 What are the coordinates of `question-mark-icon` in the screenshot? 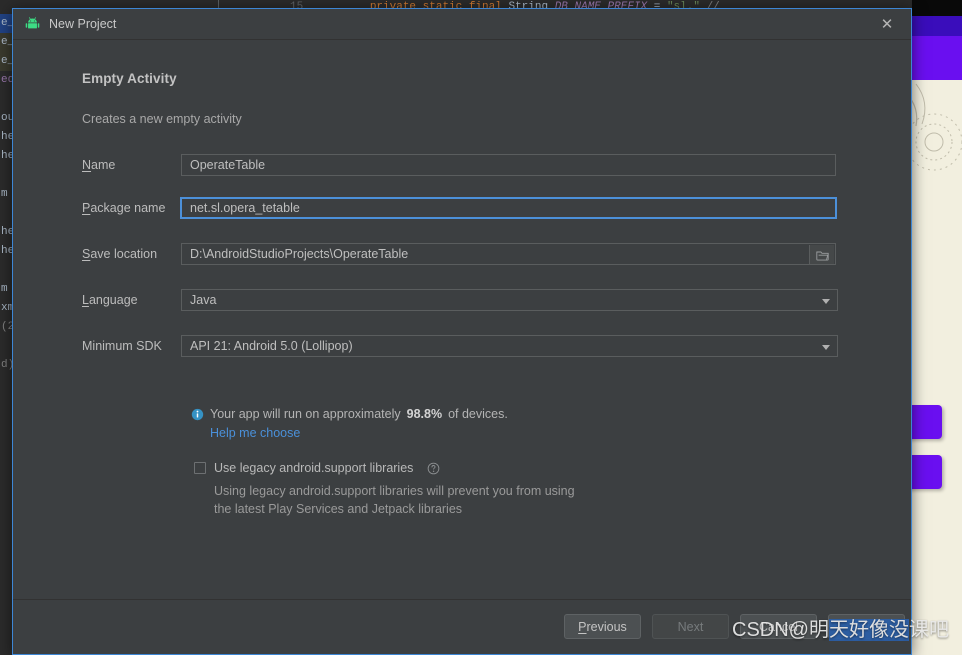 It's located at (433, 468).